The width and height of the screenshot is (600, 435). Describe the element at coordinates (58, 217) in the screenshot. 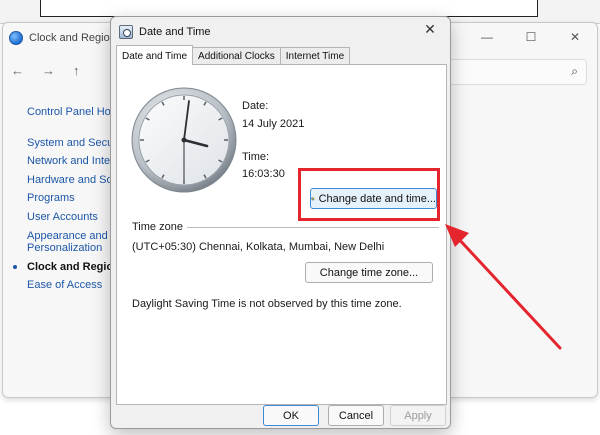

I see `sidebar-item-user-accounts: User Accounts` at that location.